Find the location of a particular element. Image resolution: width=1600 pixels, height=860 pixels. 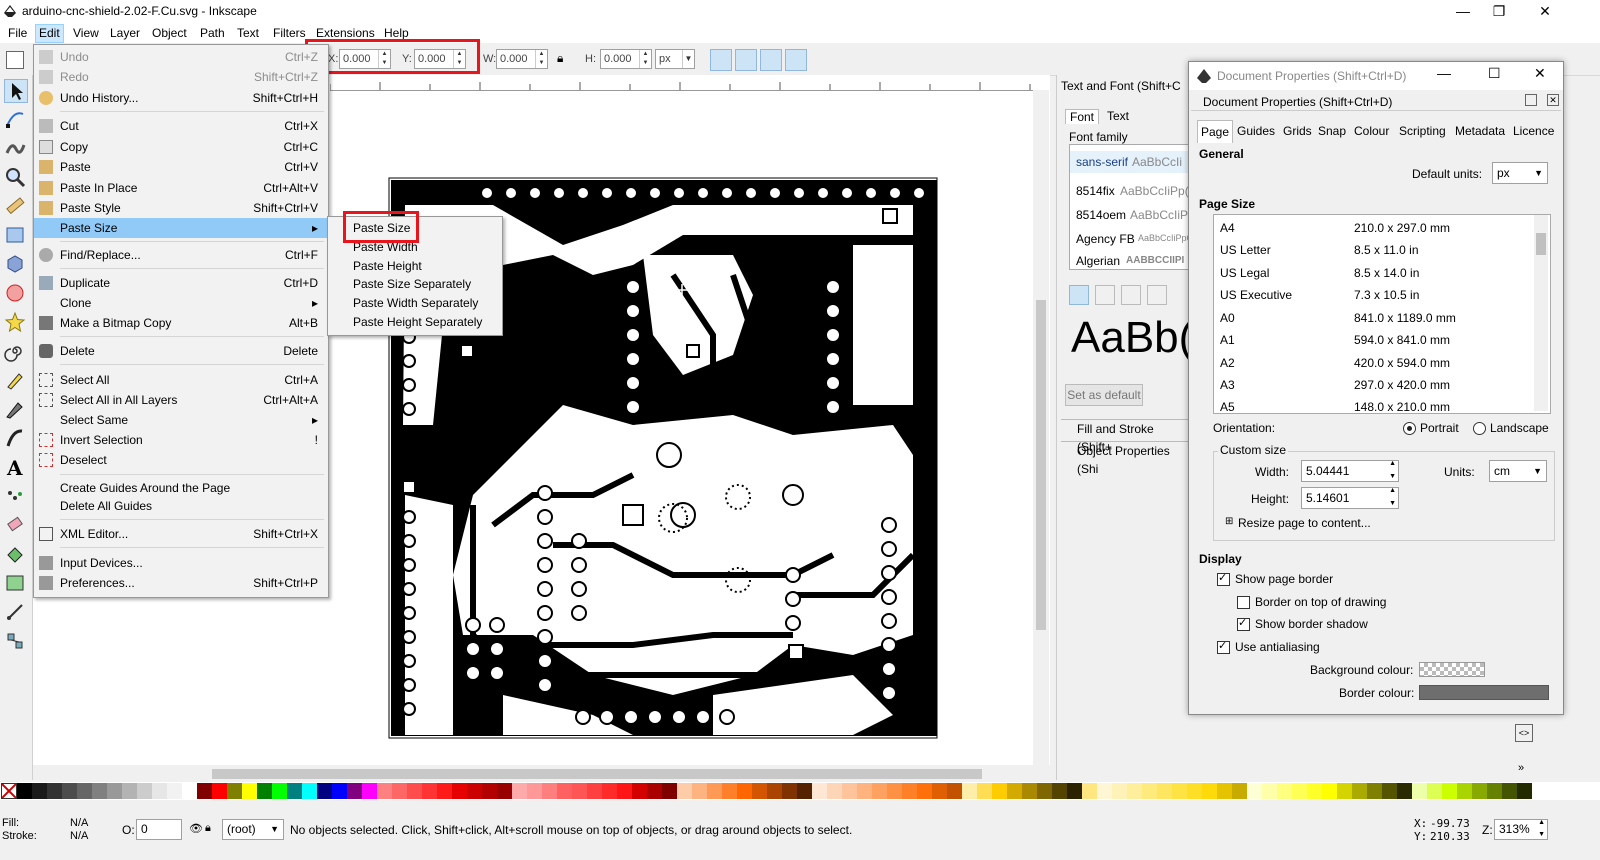

transform-gradients-button is located at coordinates (771, 60).